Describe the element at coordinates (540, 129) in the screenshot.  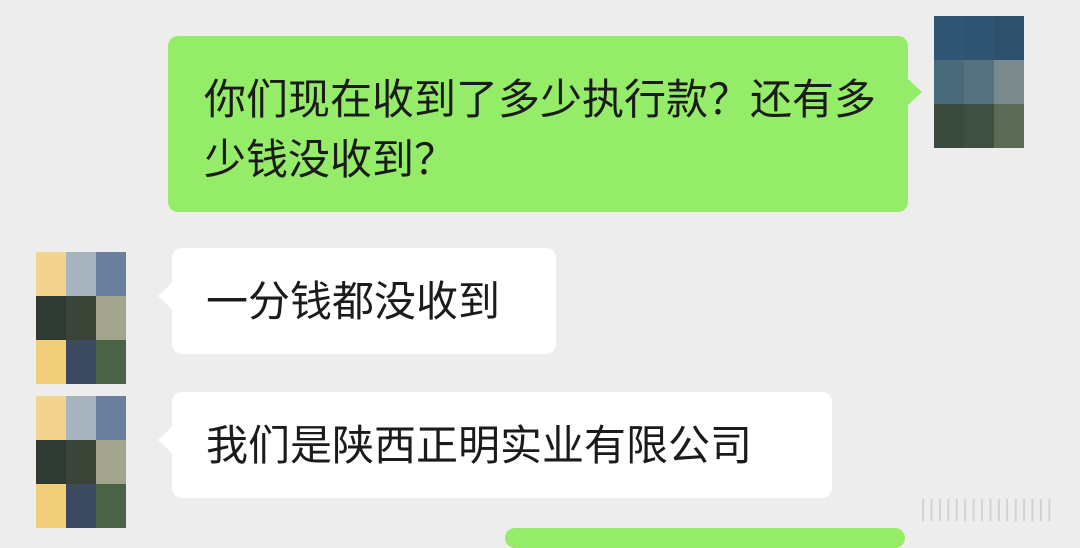
I see `message-text: 你们现在收到了多少执行款？还有多少钱没收到？` at that location.